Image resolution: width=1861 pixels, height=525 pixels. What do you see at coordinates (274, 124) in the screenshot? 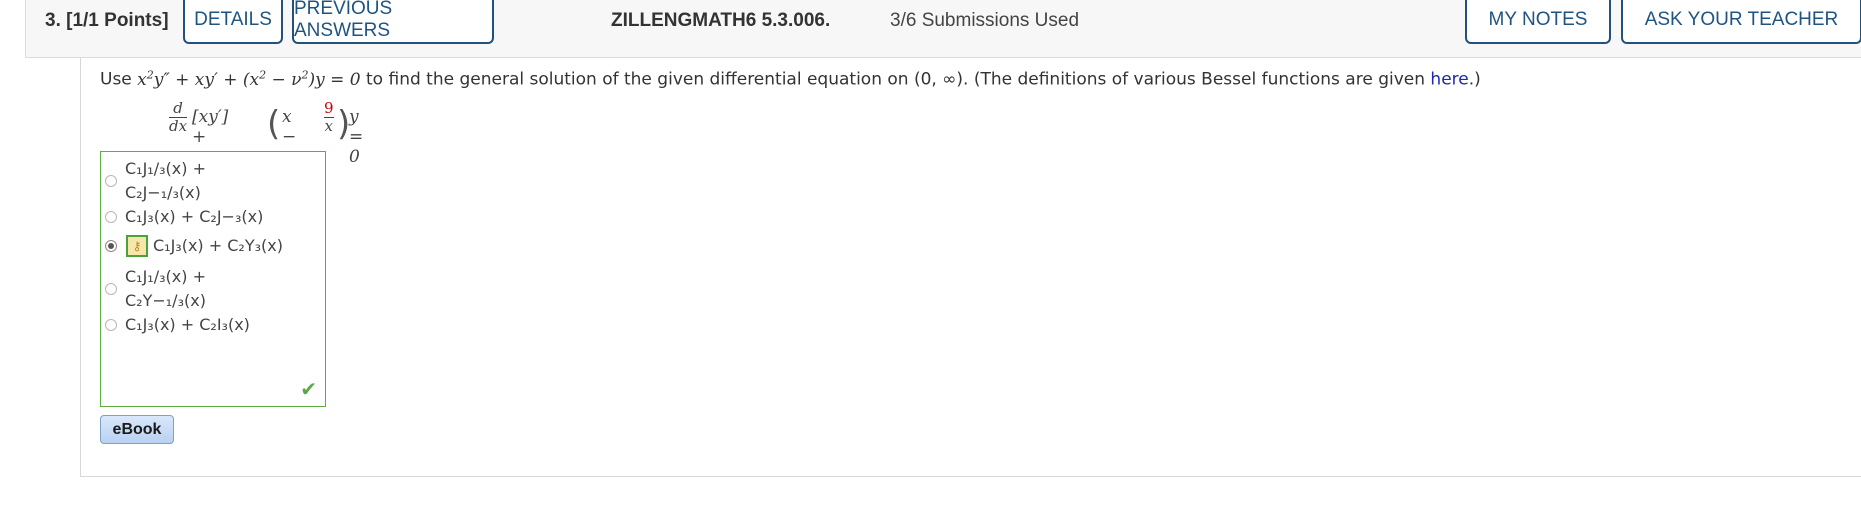
I see `left-paren: (` at bounding box center [274, 124].